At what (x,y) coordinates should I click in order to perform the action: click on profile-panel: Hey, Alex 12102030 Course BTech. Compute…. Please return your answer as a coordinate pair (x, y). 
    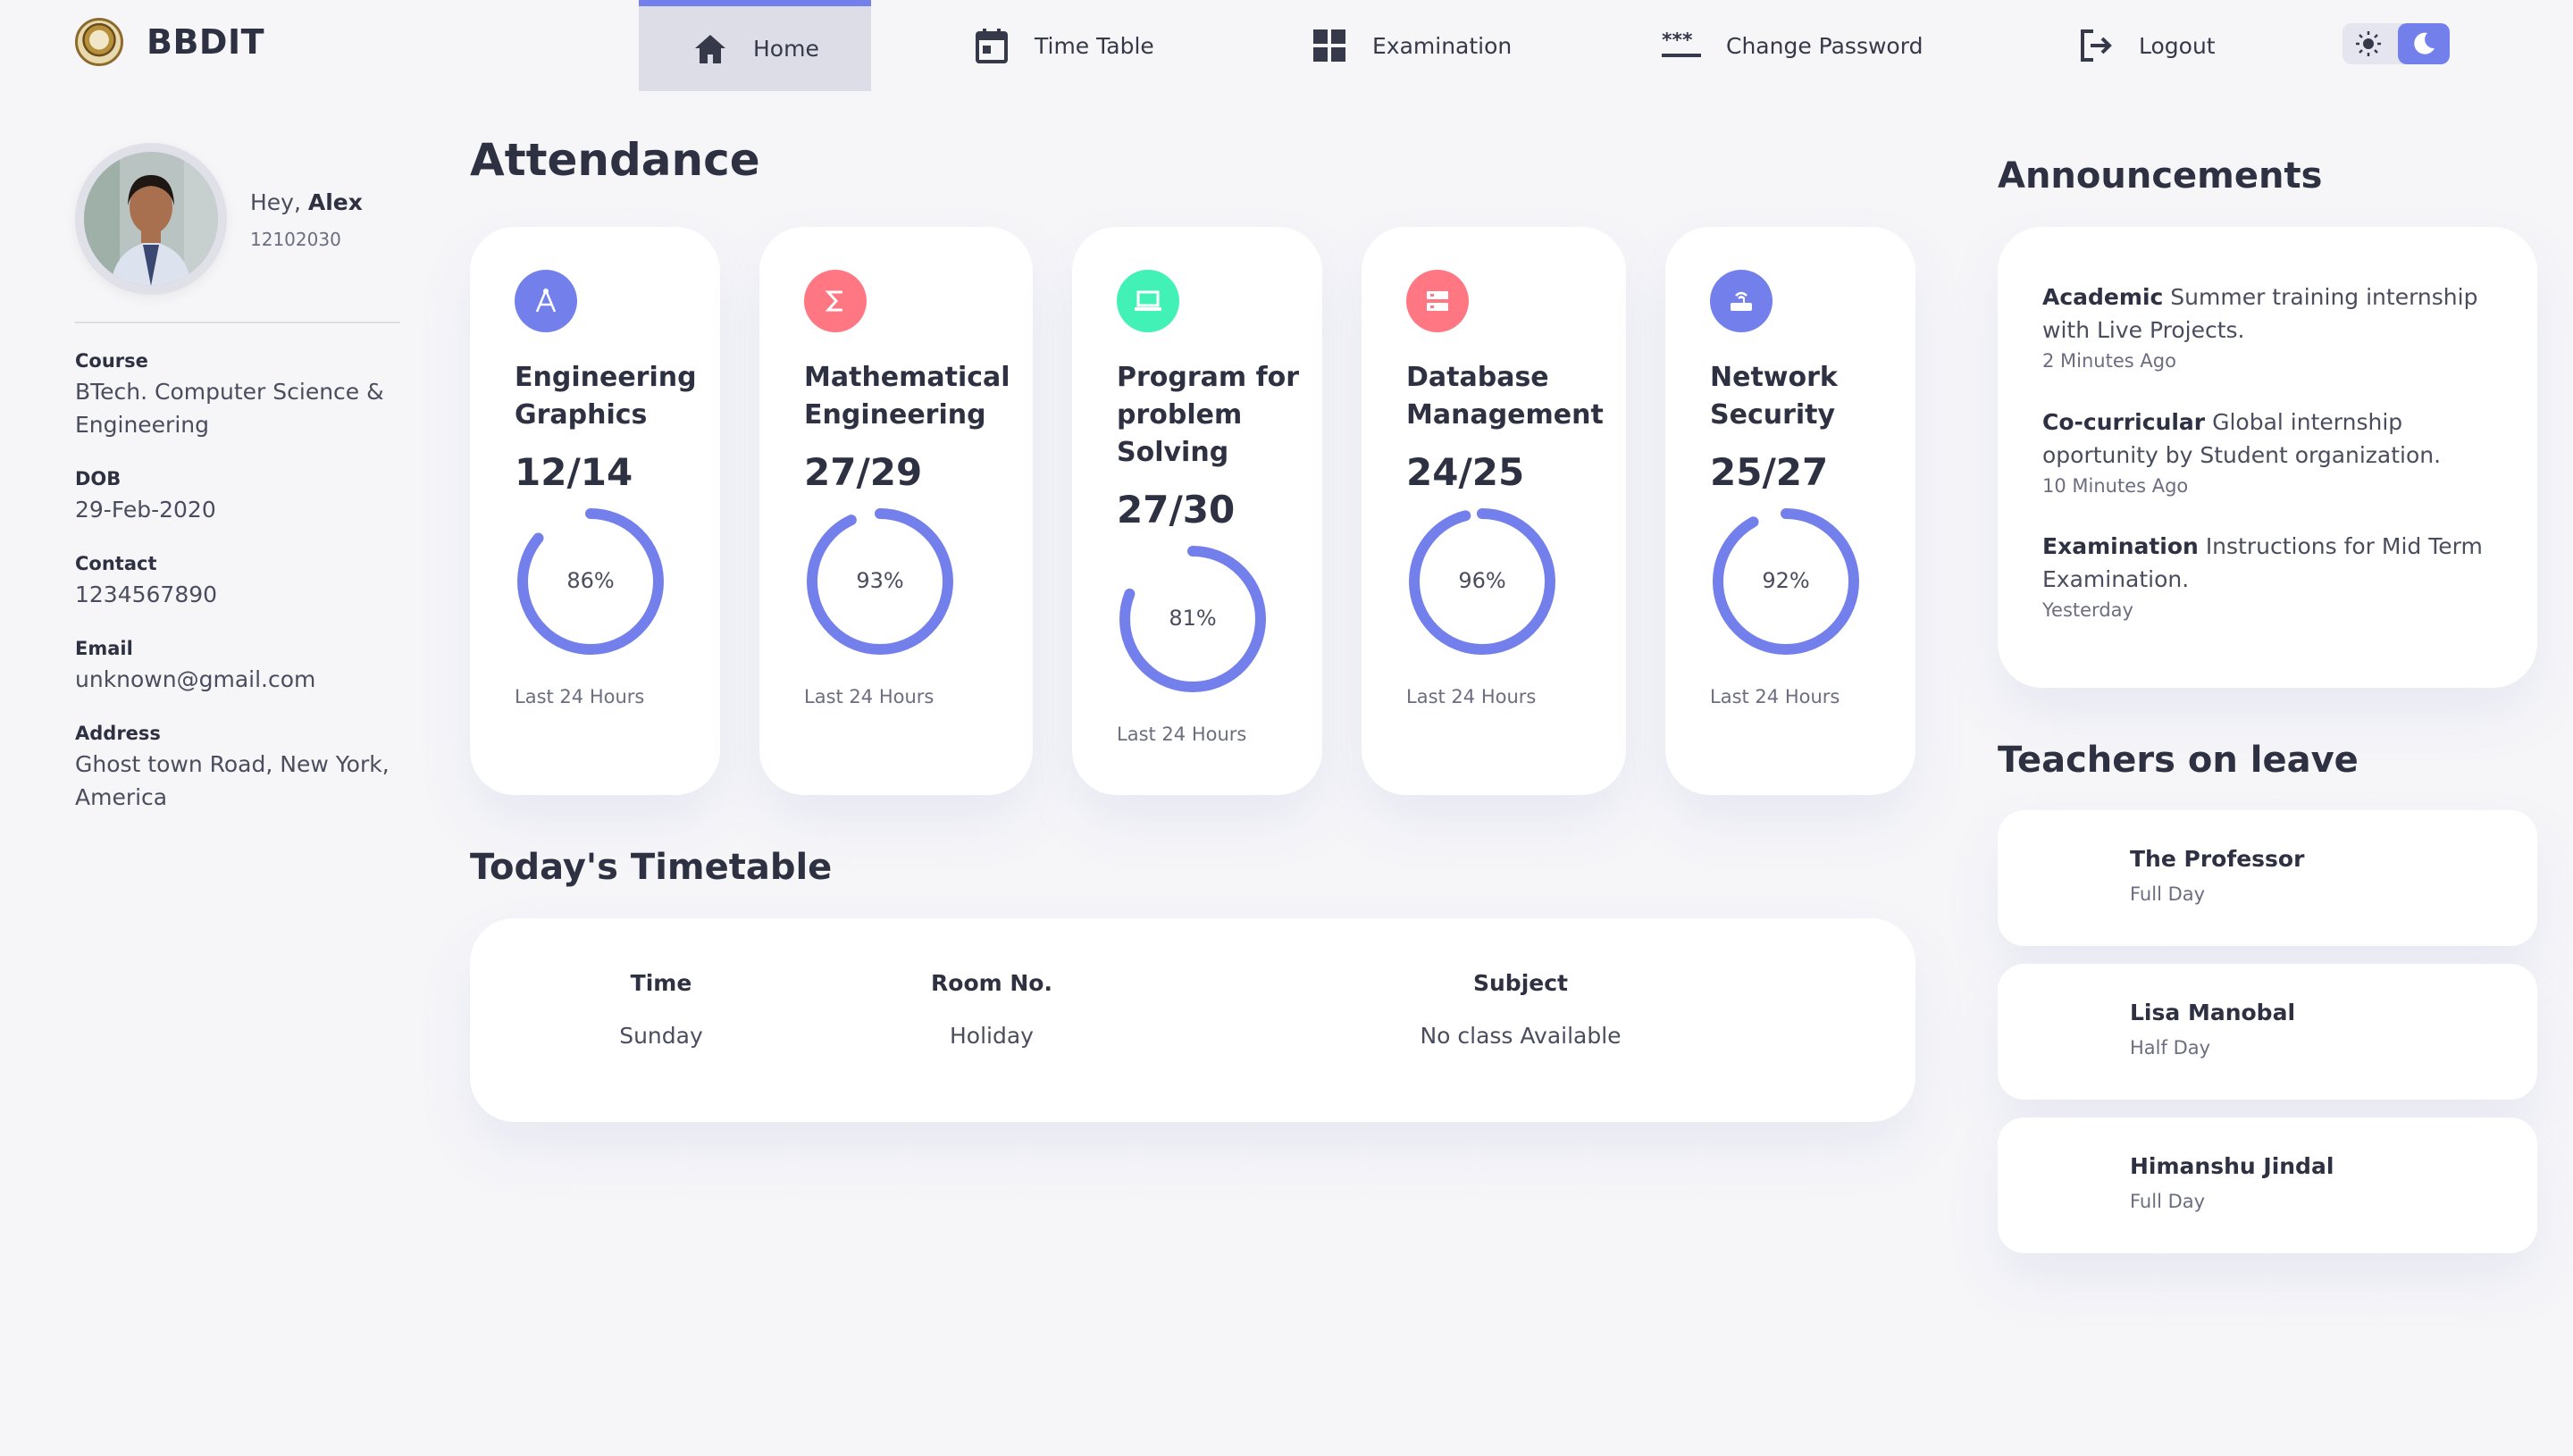
    Looking at the image, I should click on (238, 478).